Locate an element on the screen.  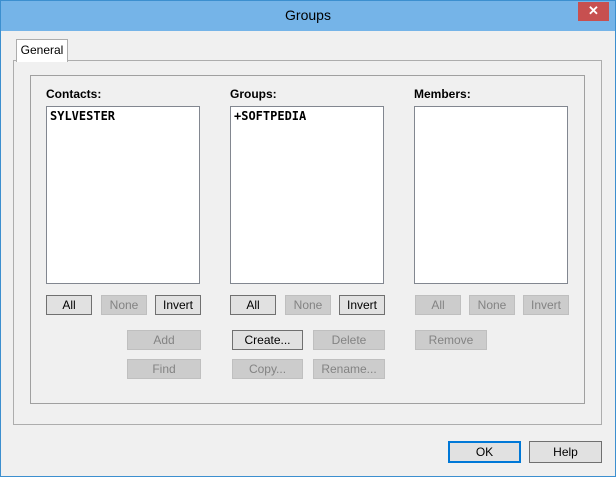
contacts-all-button: All is located at coordinates (69, 305).